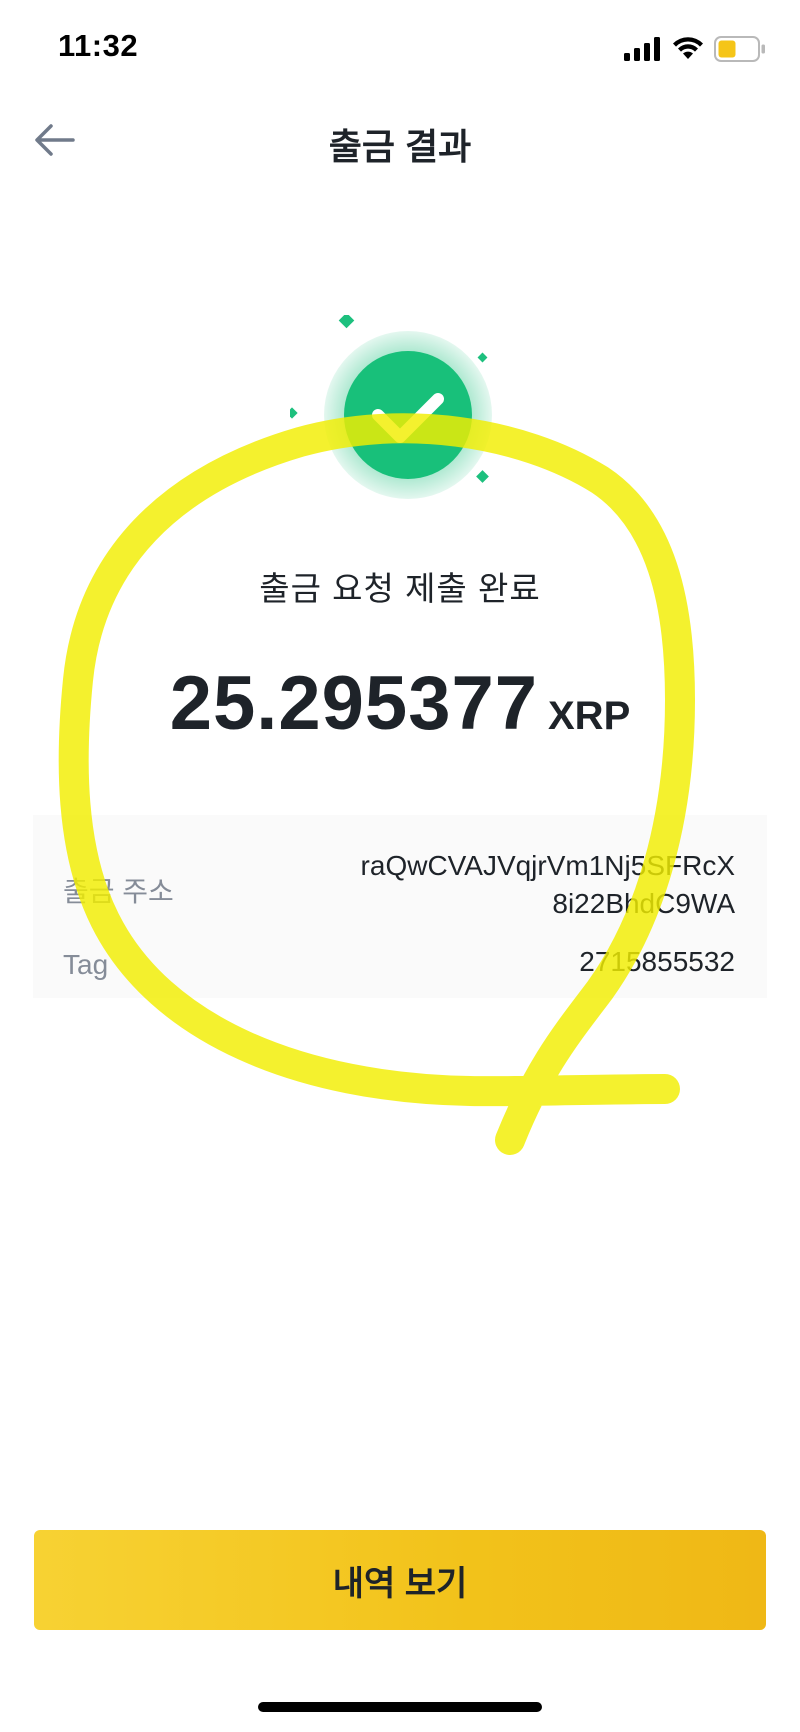  Describe the element at coordinates (400, 588) in the screenshot. I see `success-message: 출금 요청 제출 완료` at that location.